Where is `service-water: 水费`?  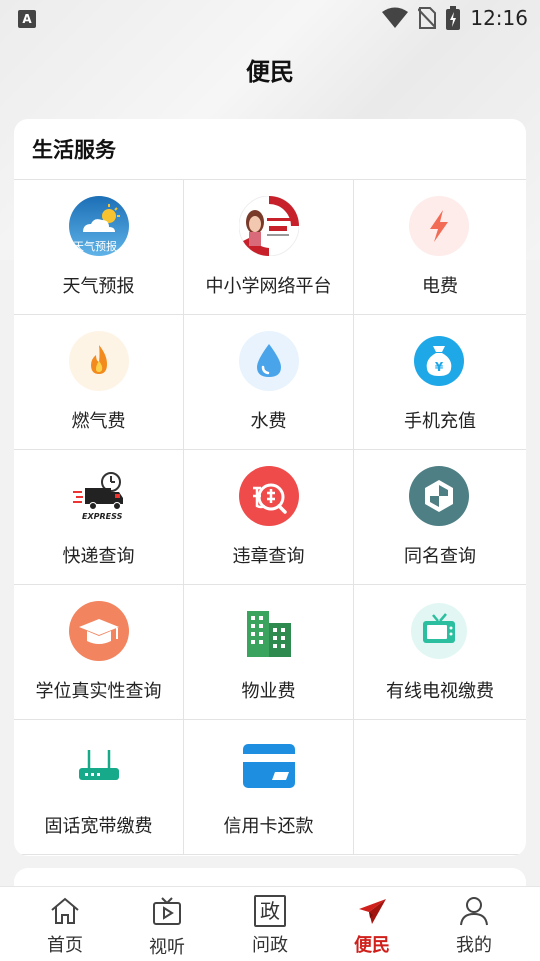
service-water: 水费 is located at coordinates (269, 382).